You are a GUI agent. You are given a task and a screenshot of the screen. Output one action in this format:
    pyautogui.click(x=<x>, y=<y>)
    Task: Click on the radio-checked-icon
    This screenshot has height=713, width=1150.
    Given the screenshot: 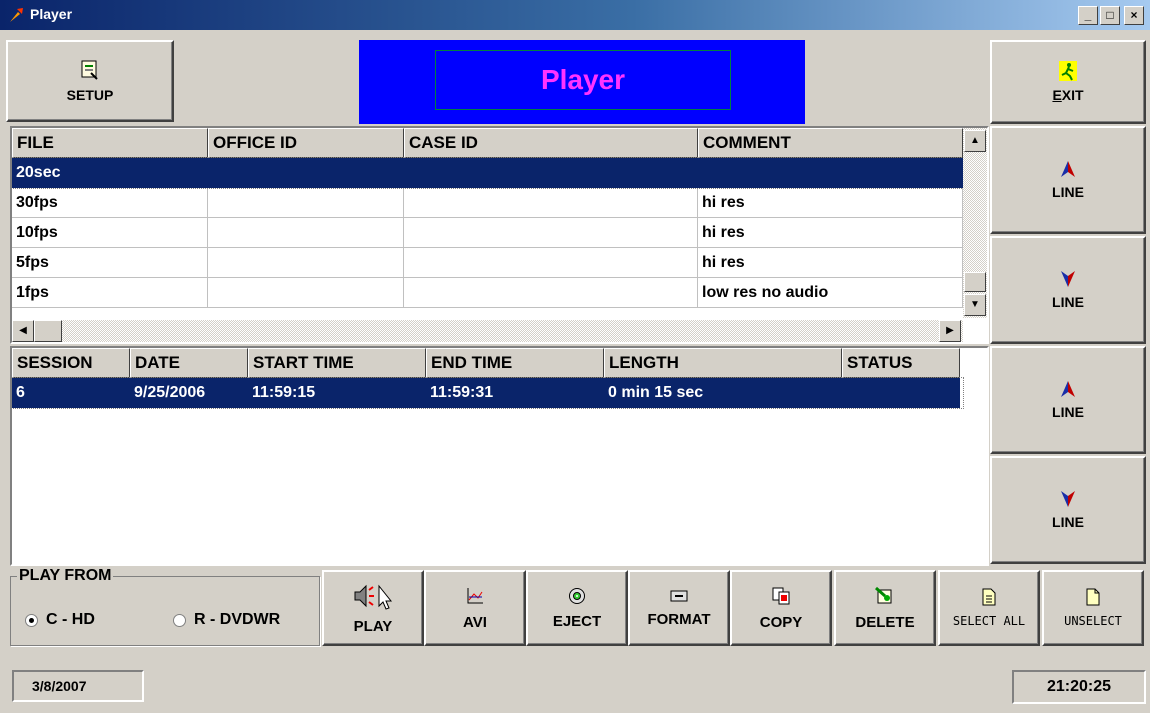 What is the action you would take?
    pyautogui.click(x=31, y=620)
    